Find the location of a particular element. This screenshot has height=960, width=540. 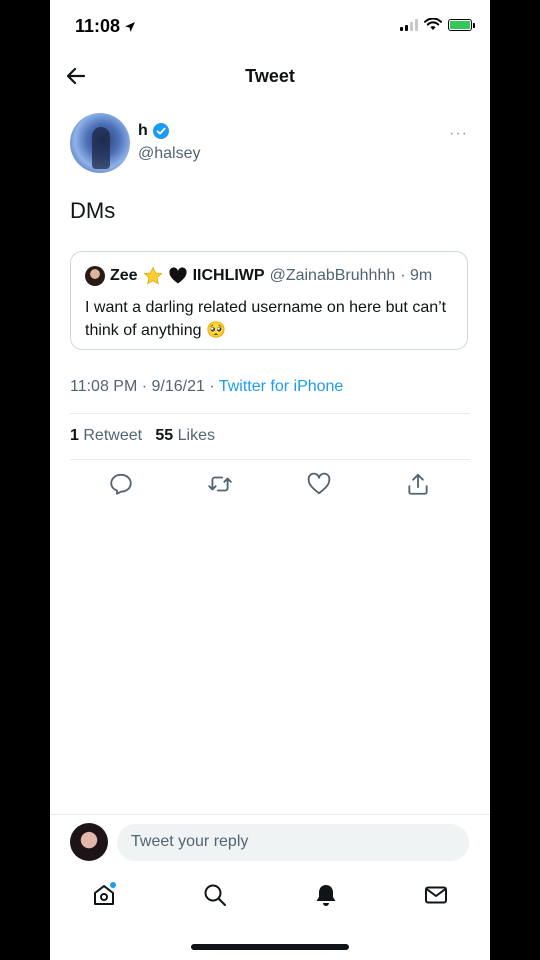

page-title: Tweet is located at coordinates (270, 76).